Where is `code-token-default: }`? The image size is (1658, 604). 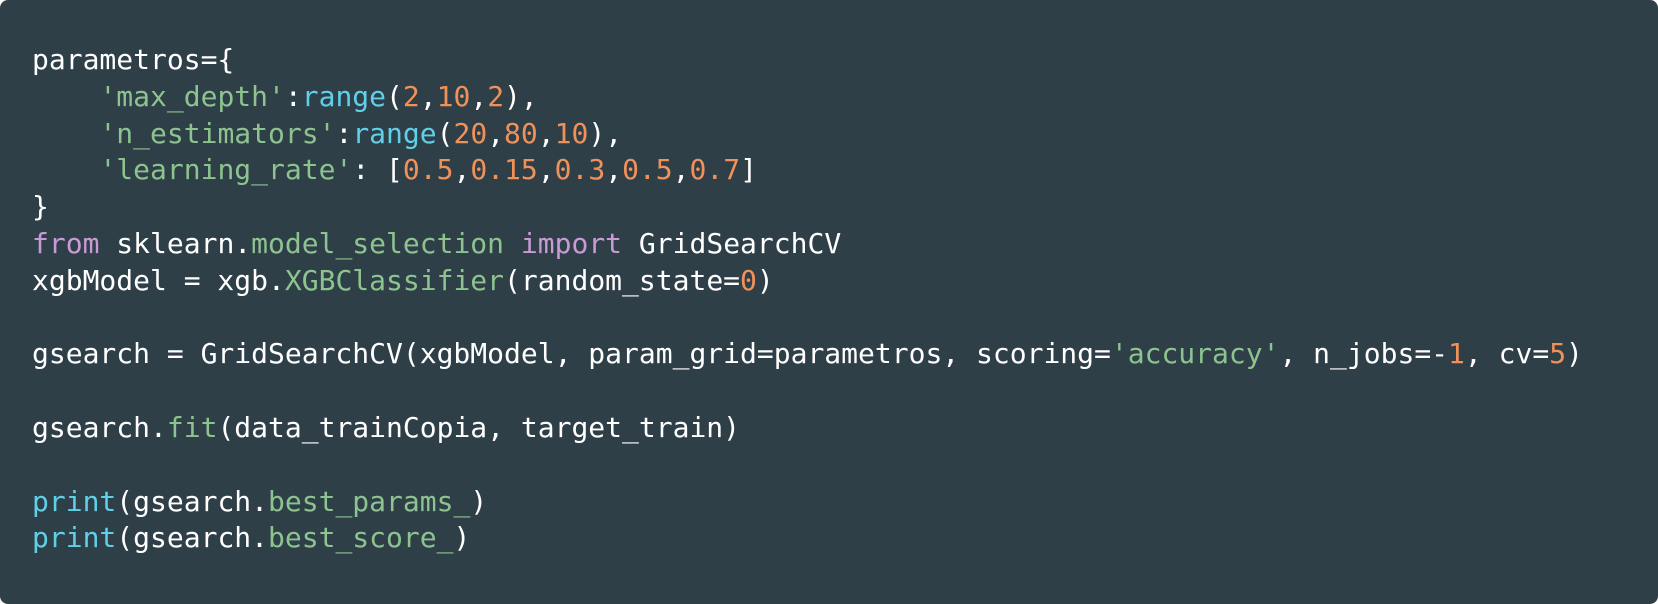 code-token-default: } is located at coordinates (40, 207).